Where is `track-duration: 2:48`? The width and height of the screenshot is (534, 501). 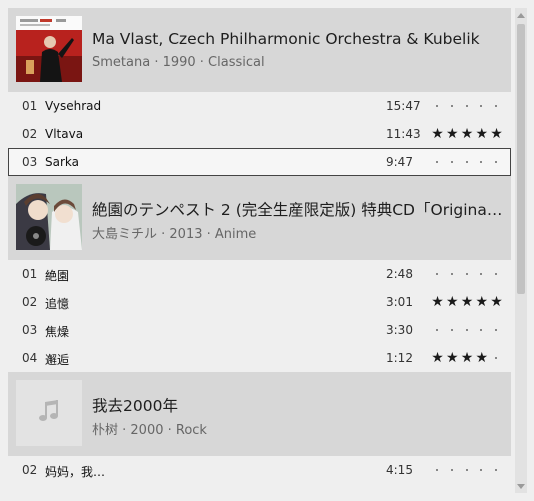
track-duration: 2:48 is located at coordinates (399, 274).